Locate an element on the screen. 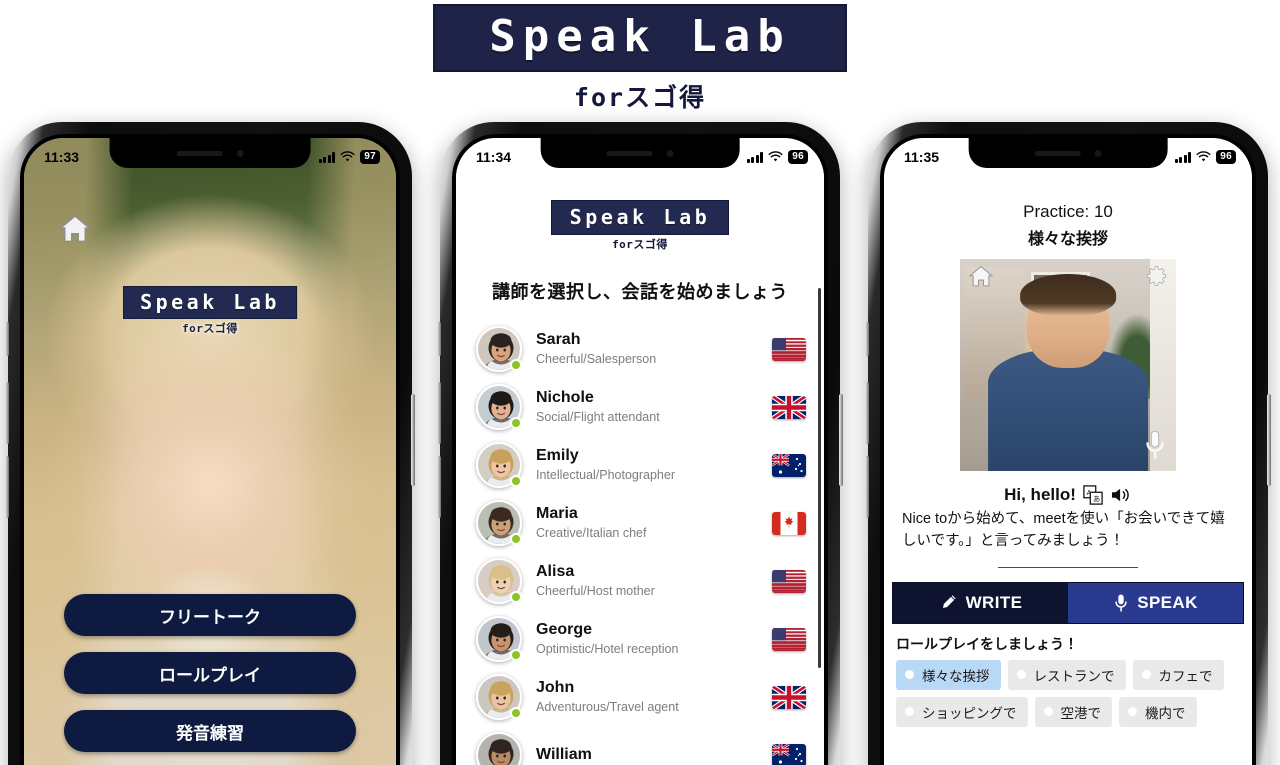 The image size is (1280, 765). menu-button-role-play: ロールプレイ is located at coordinates (210, 673).